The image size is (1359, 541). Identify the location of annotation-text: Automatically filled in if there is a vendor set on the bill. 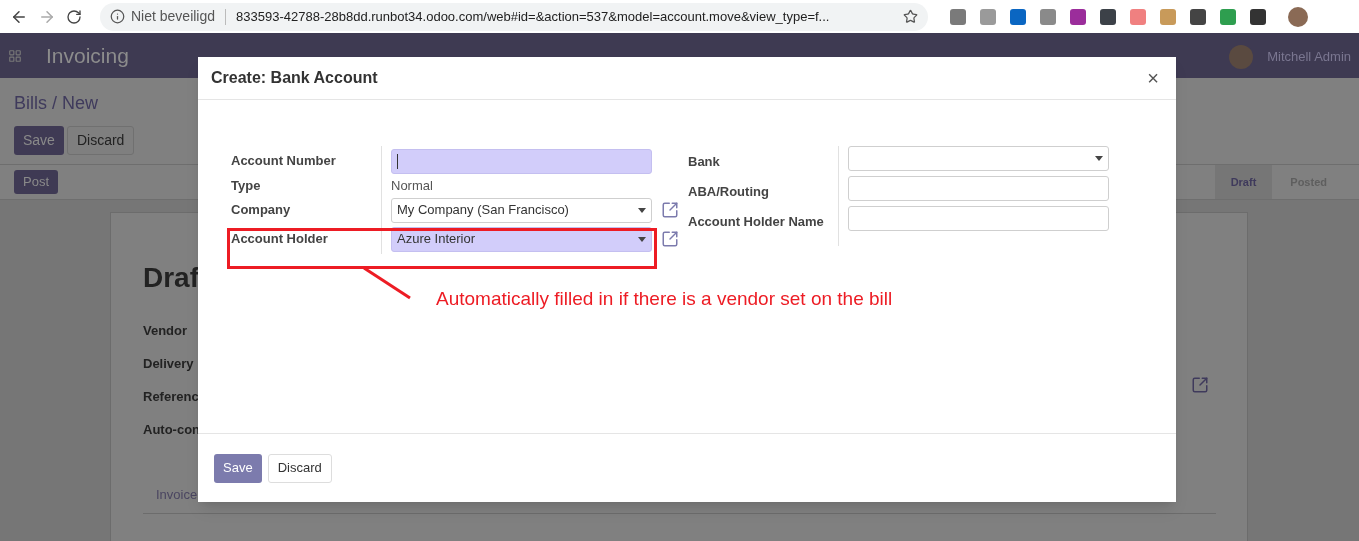
(664, 299).